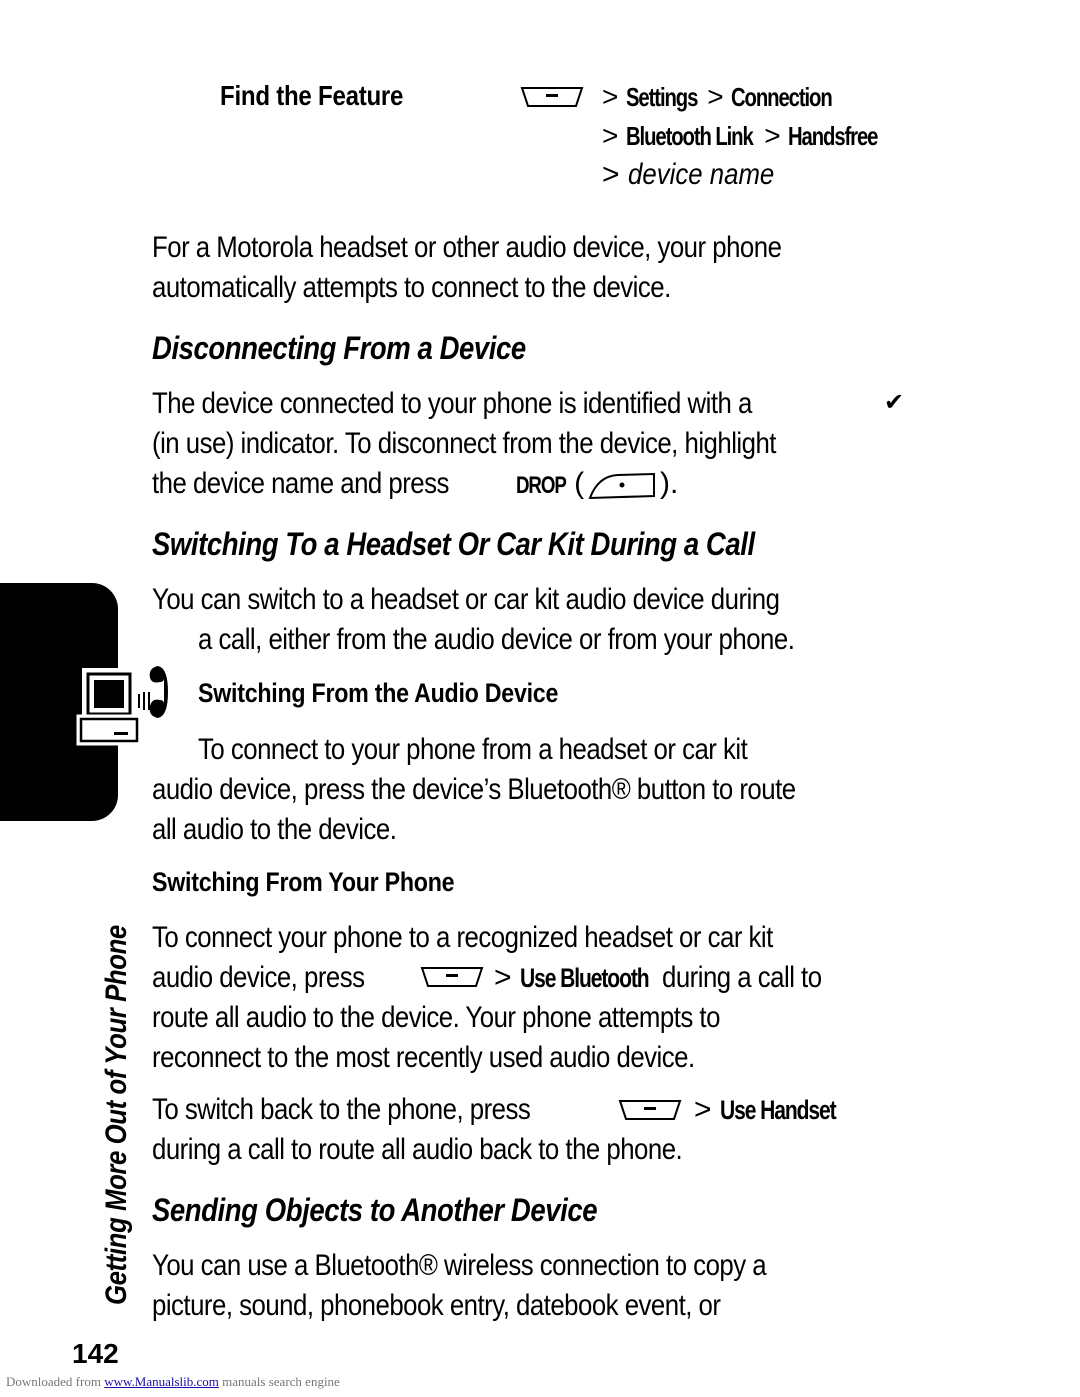 This screenshot has height=1397, width=1080. I want to click on menu-path-line1: > Settings > Connection, so click(717, 96).